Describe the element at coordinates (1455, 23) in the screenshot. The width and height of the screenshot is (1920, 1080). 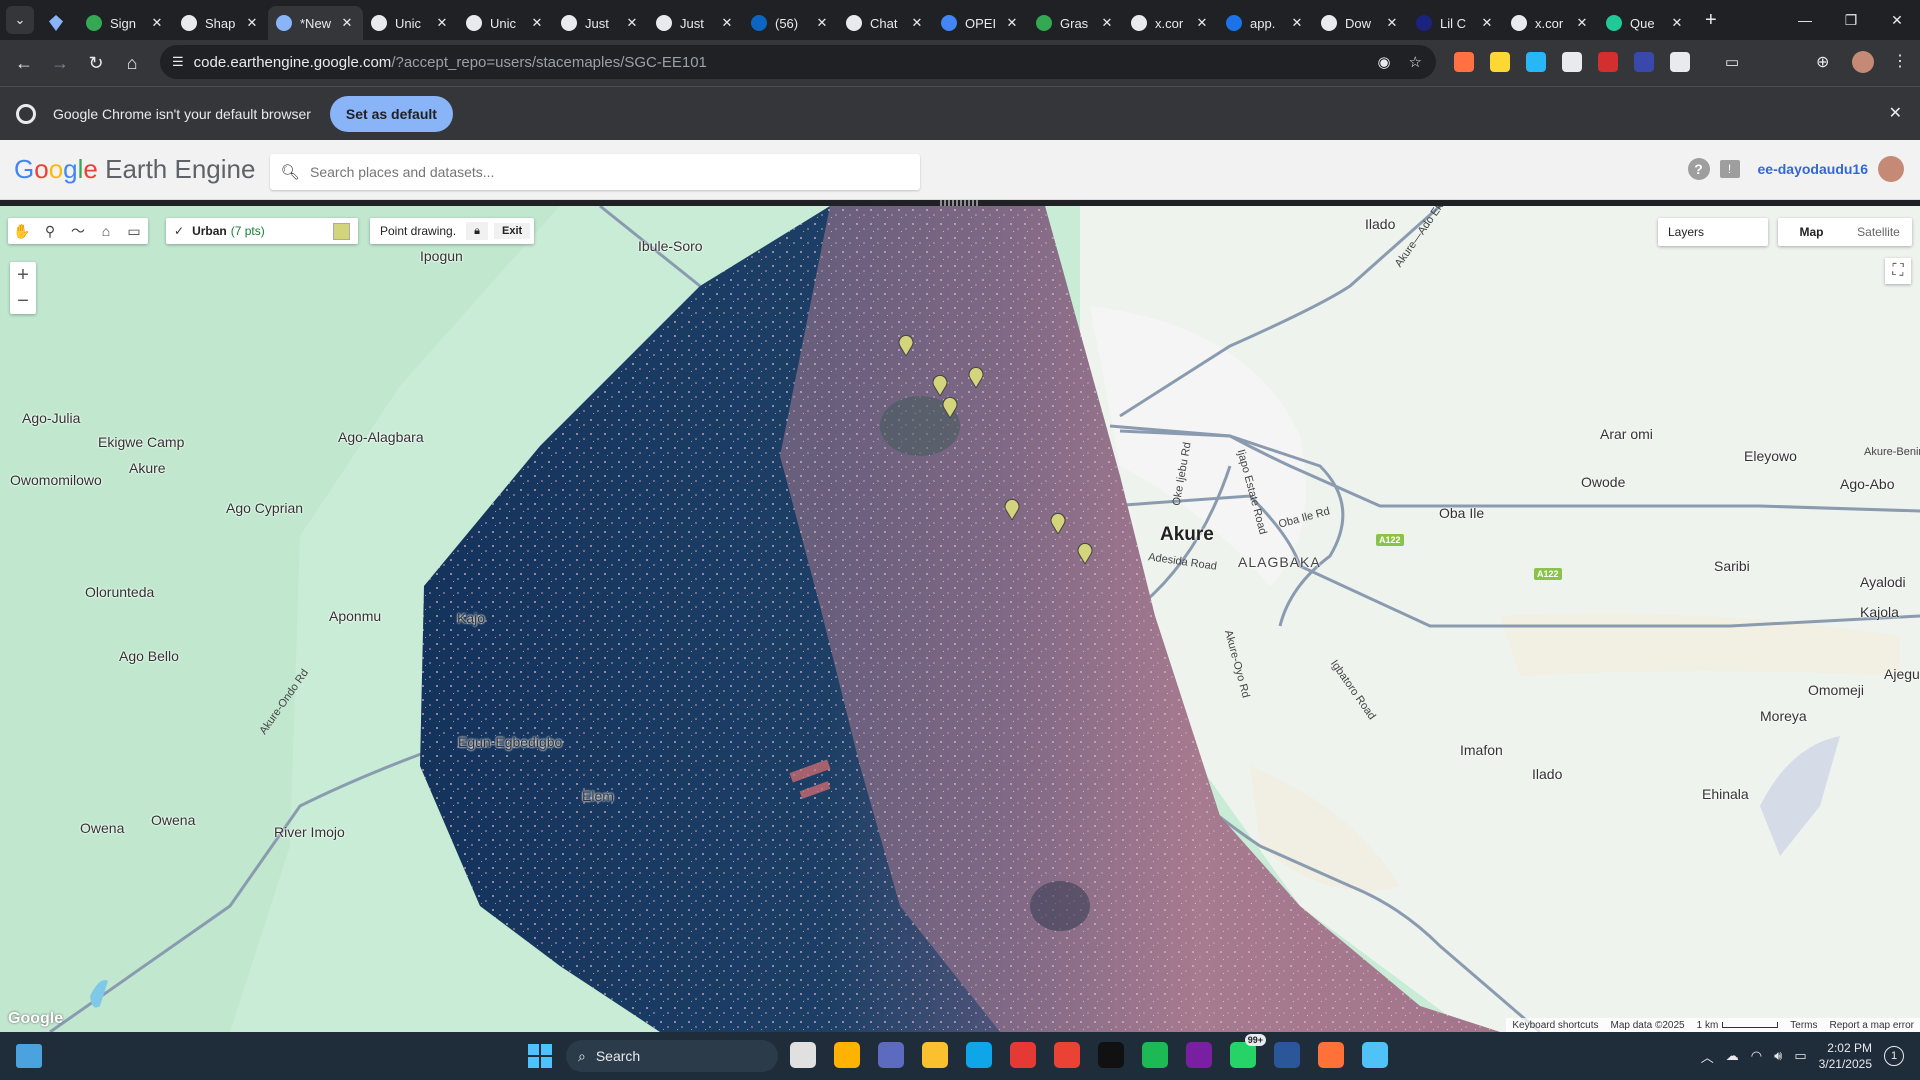
I see `browser-tab: Lil C ✕` at that location.